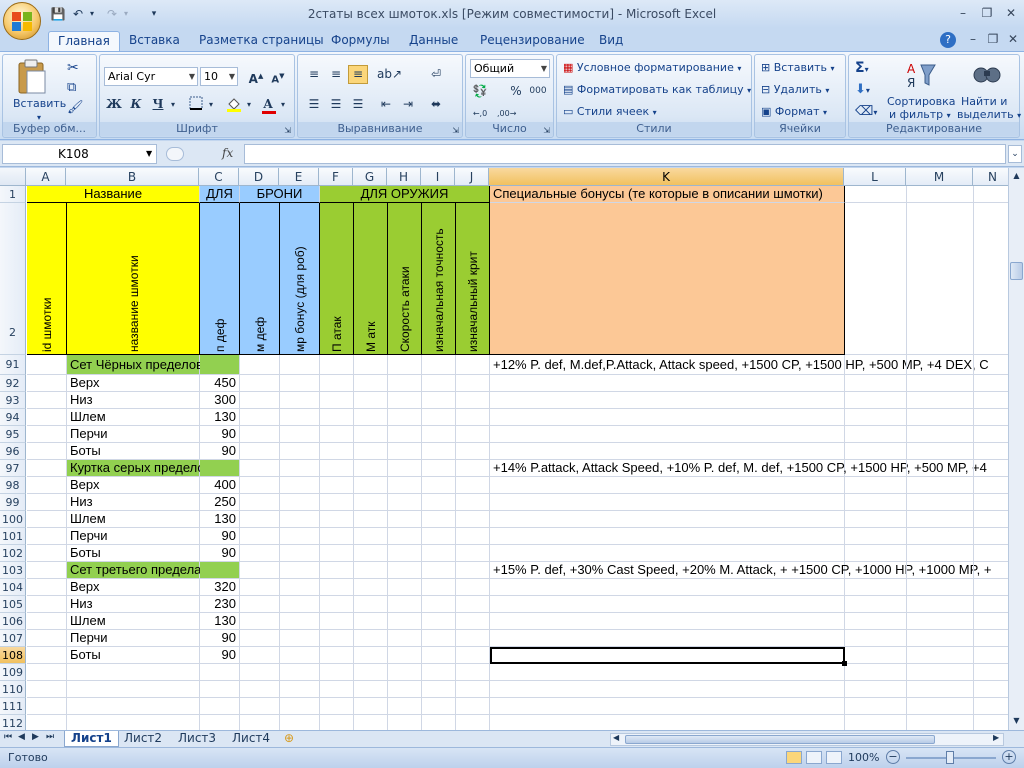 The height and width of the screenshot is (768, 1024). I want to click on align-center-icon: ☰, so click(336, 104).